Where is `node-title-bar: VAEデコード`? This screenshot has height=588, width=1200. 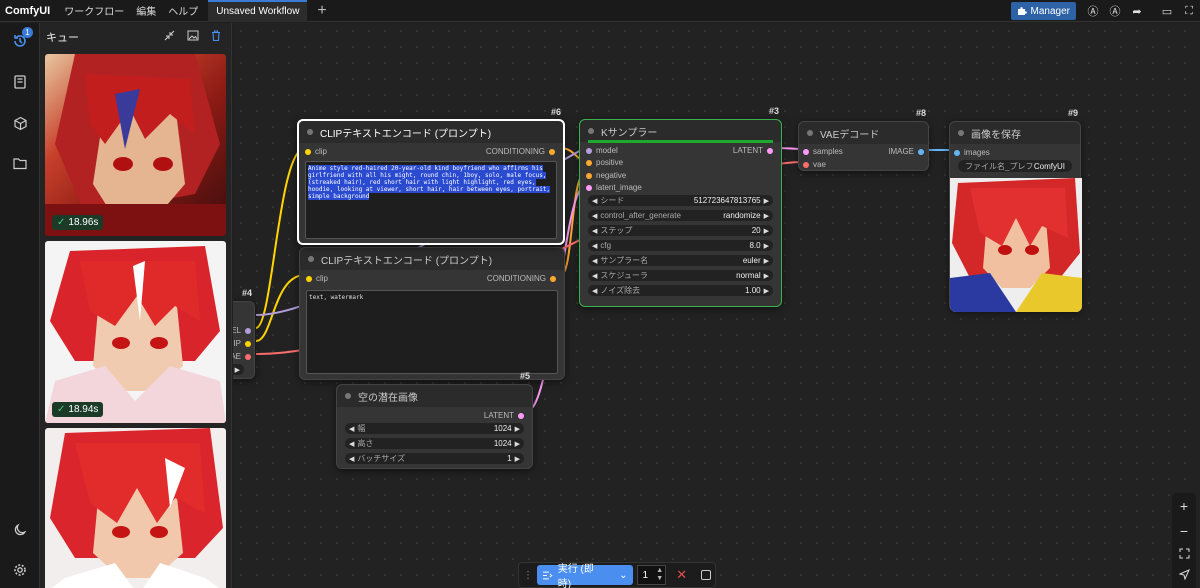 node-title-bar: VAEデコード is located at coordinates (863, 133).